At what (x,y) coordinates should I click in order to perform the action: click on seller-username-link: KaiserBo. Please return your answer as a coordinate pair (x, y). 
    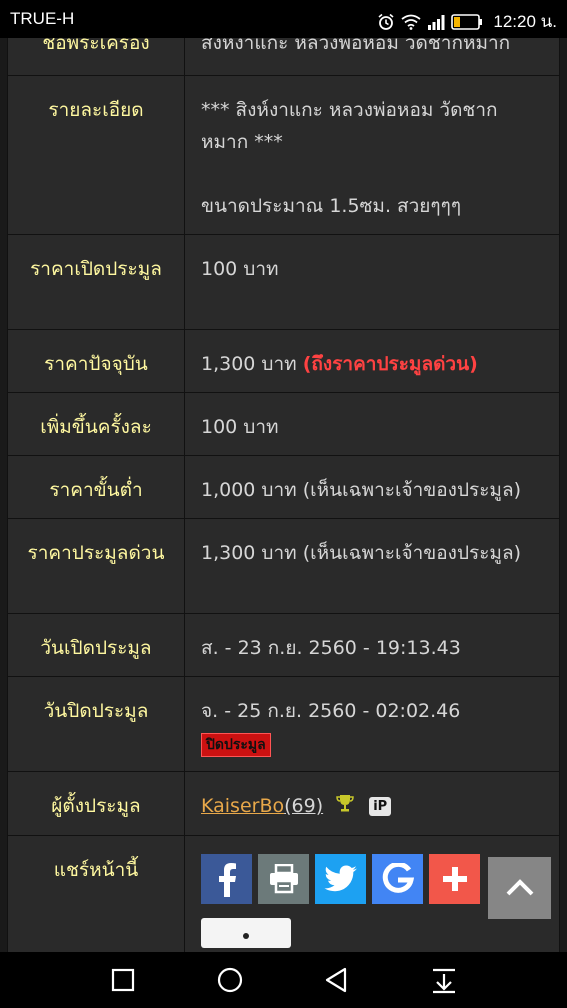
    Looking at the image, I should click on (242, 806).